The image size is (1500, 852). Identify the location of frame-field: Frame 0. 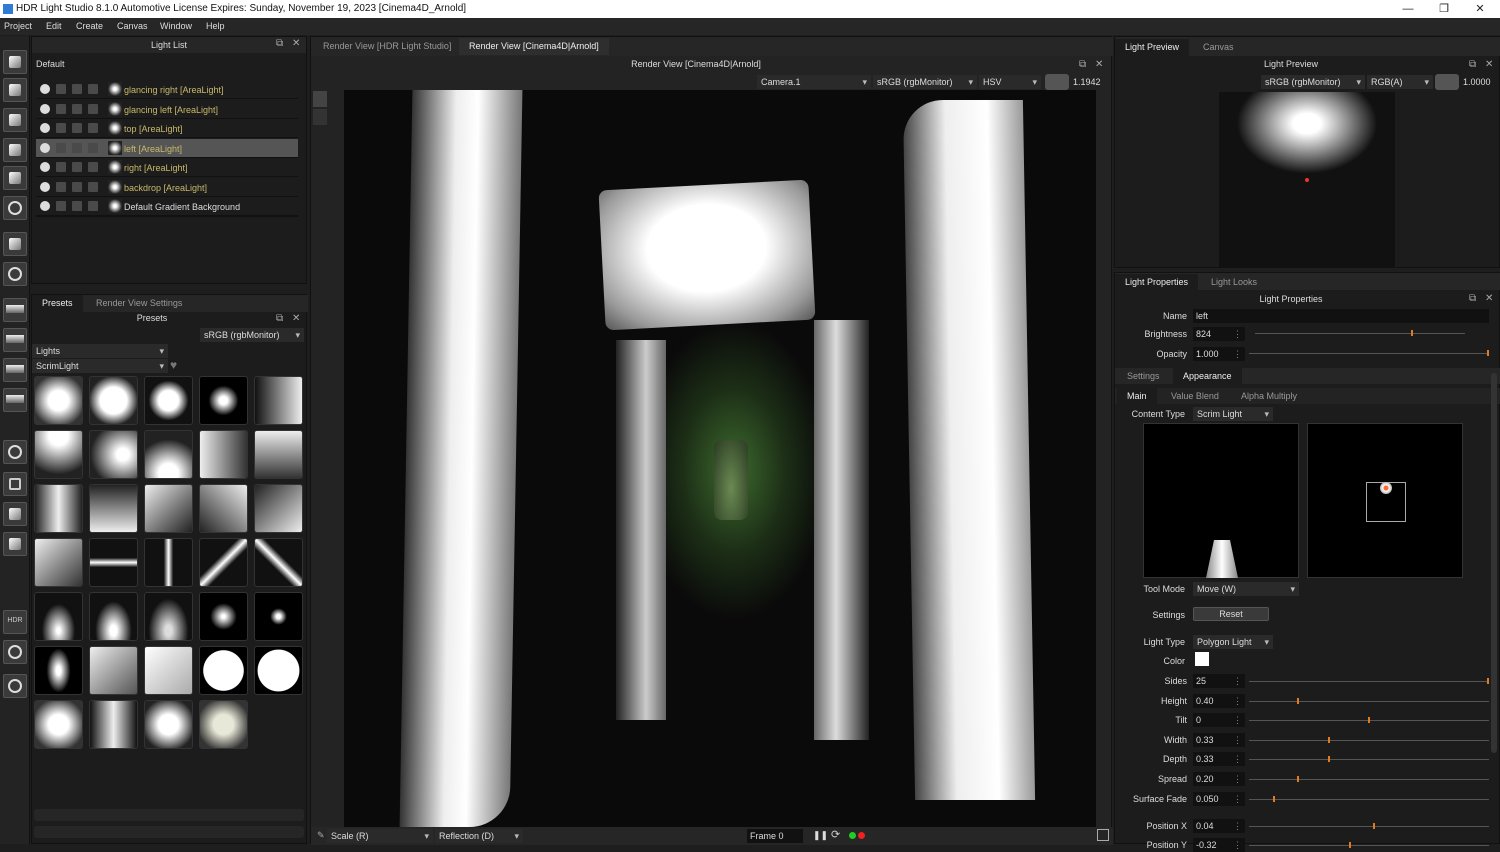
(775, 836).